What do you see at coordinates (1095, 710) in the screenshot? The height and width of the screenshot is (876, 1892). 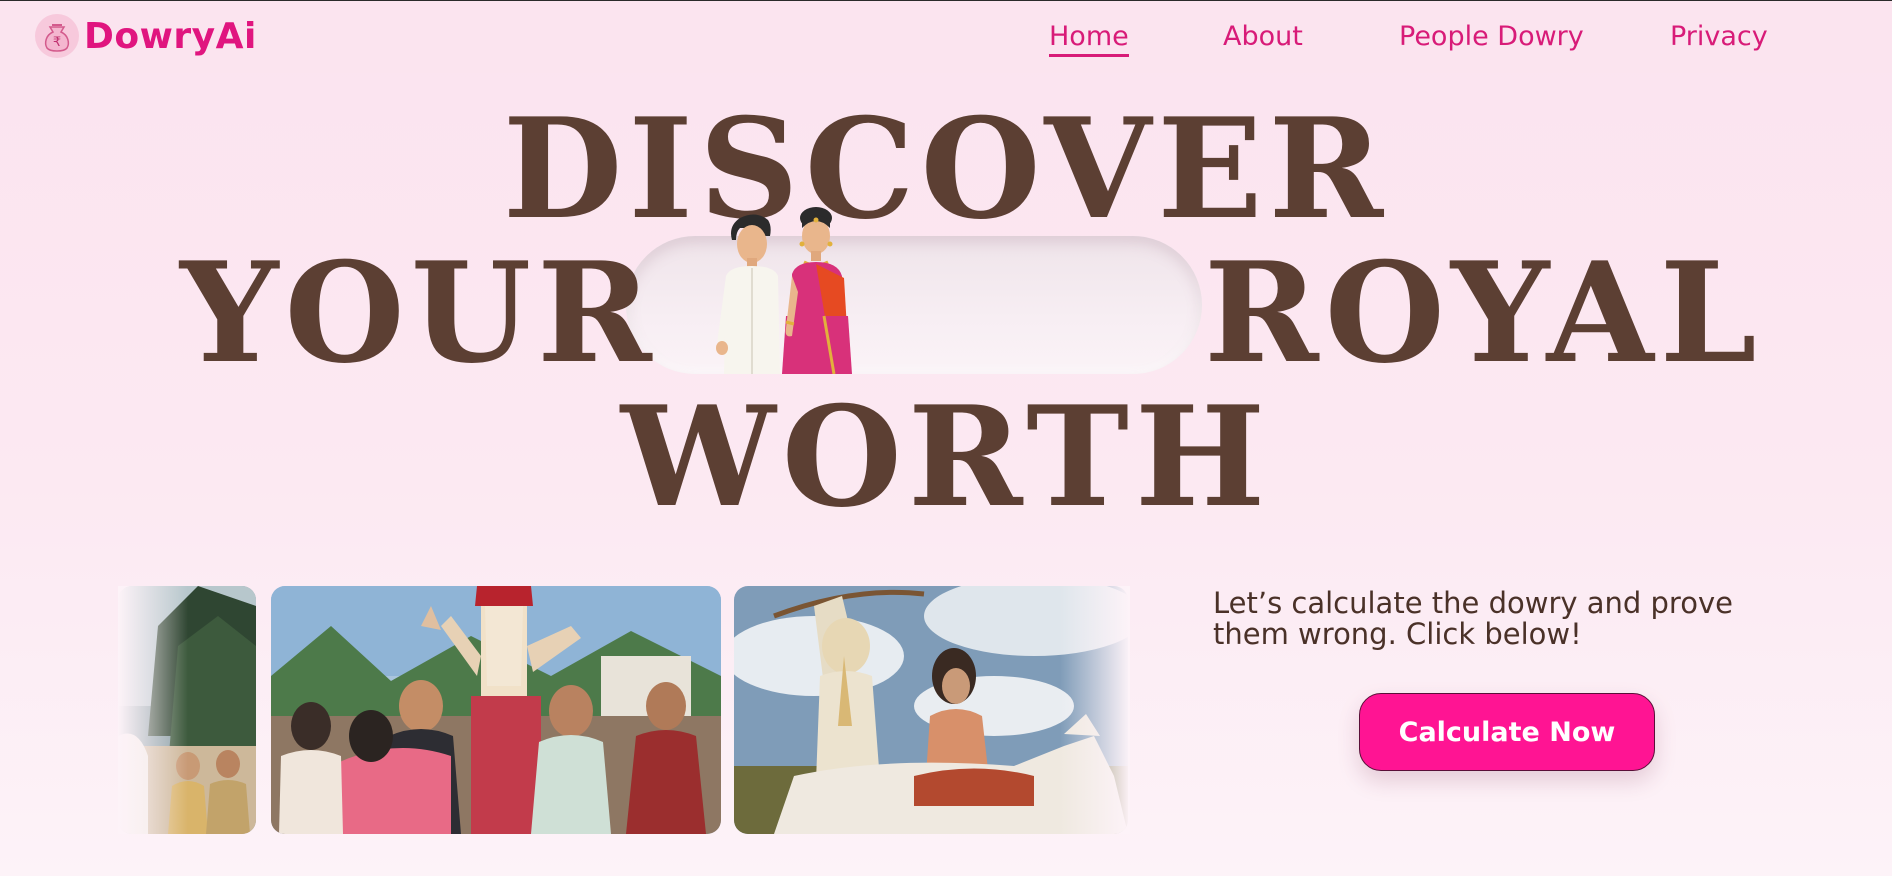 I see `gallery-fade-right` at bounding box center [1095, 710].